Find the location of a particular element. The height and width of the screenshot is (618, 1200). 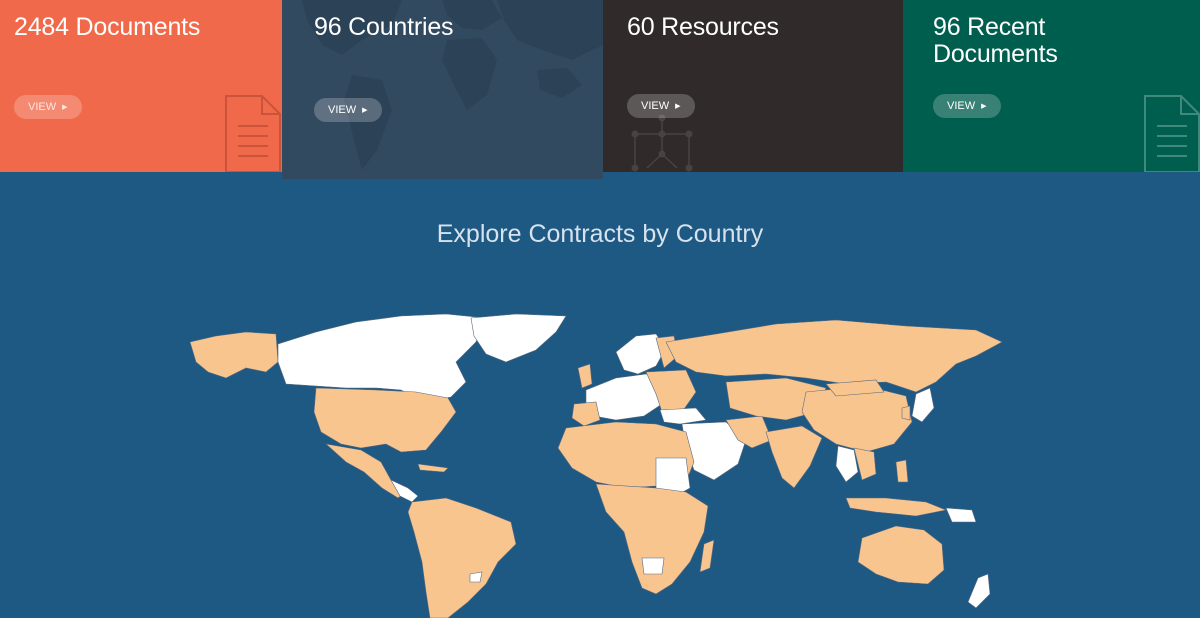

country-india is located at coordinates (794, 457).